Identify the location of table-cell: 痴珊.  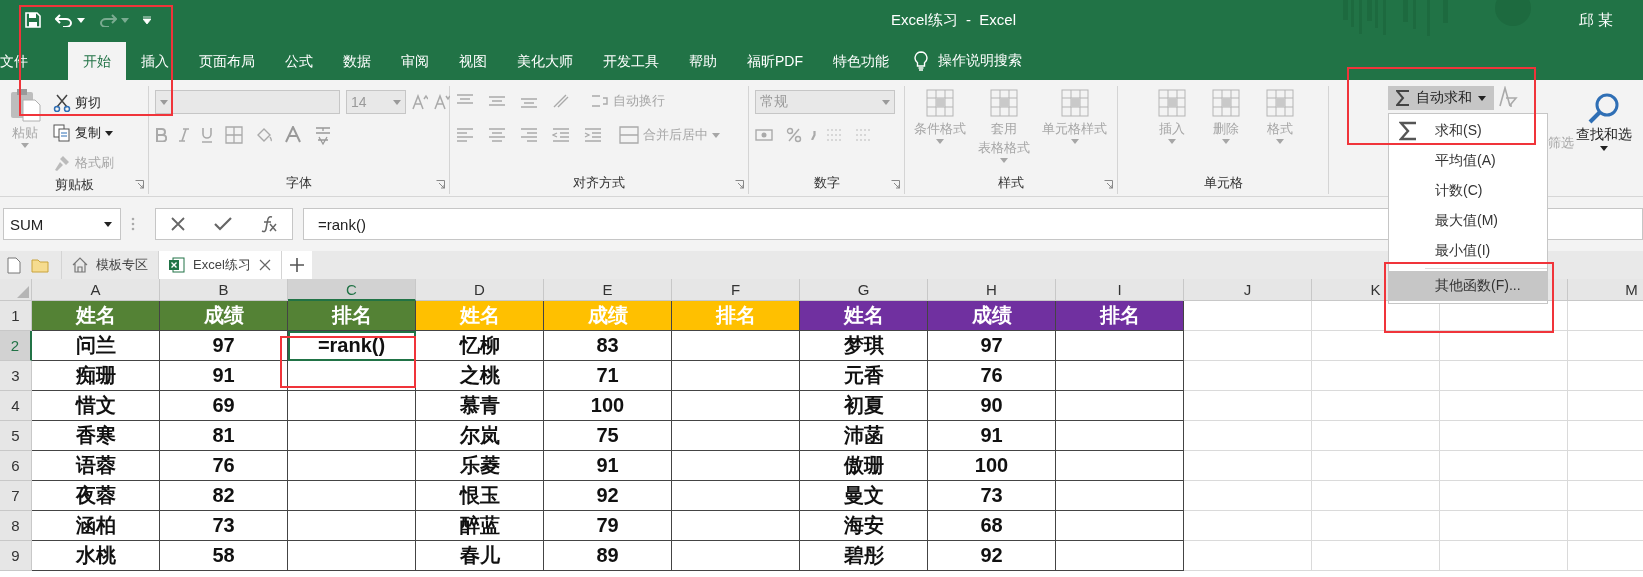
(96, 376).